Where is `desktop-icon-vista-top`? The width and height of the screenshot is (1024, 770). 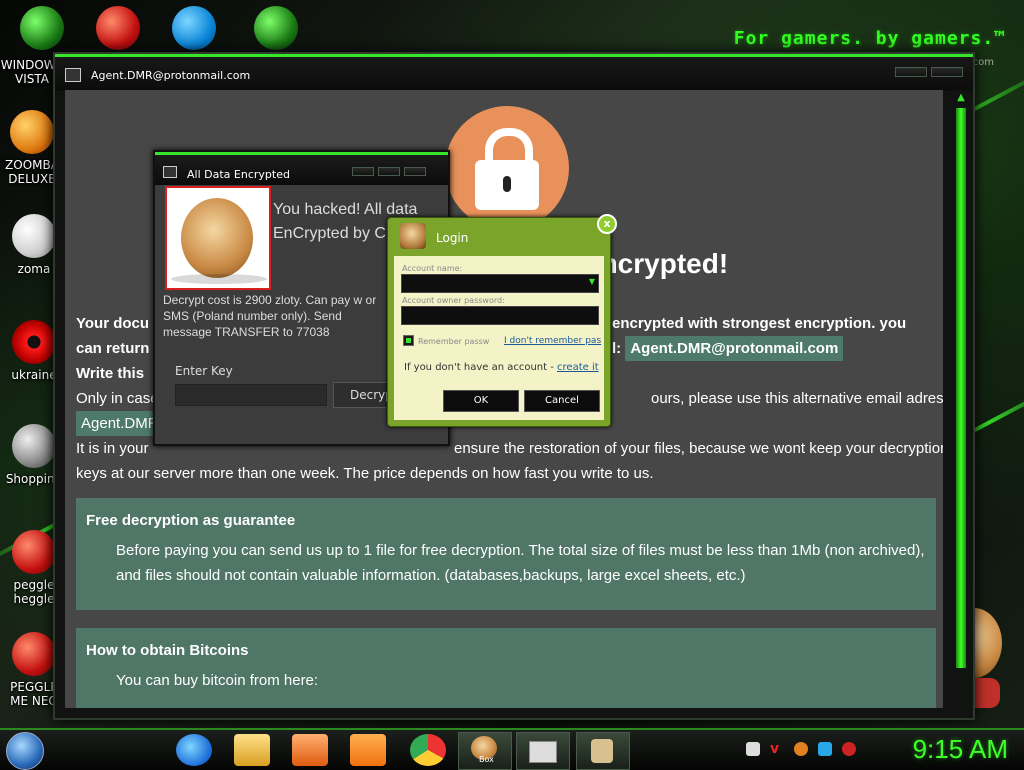 desktop-icon-vista-top is located at coordinates (42, 30).